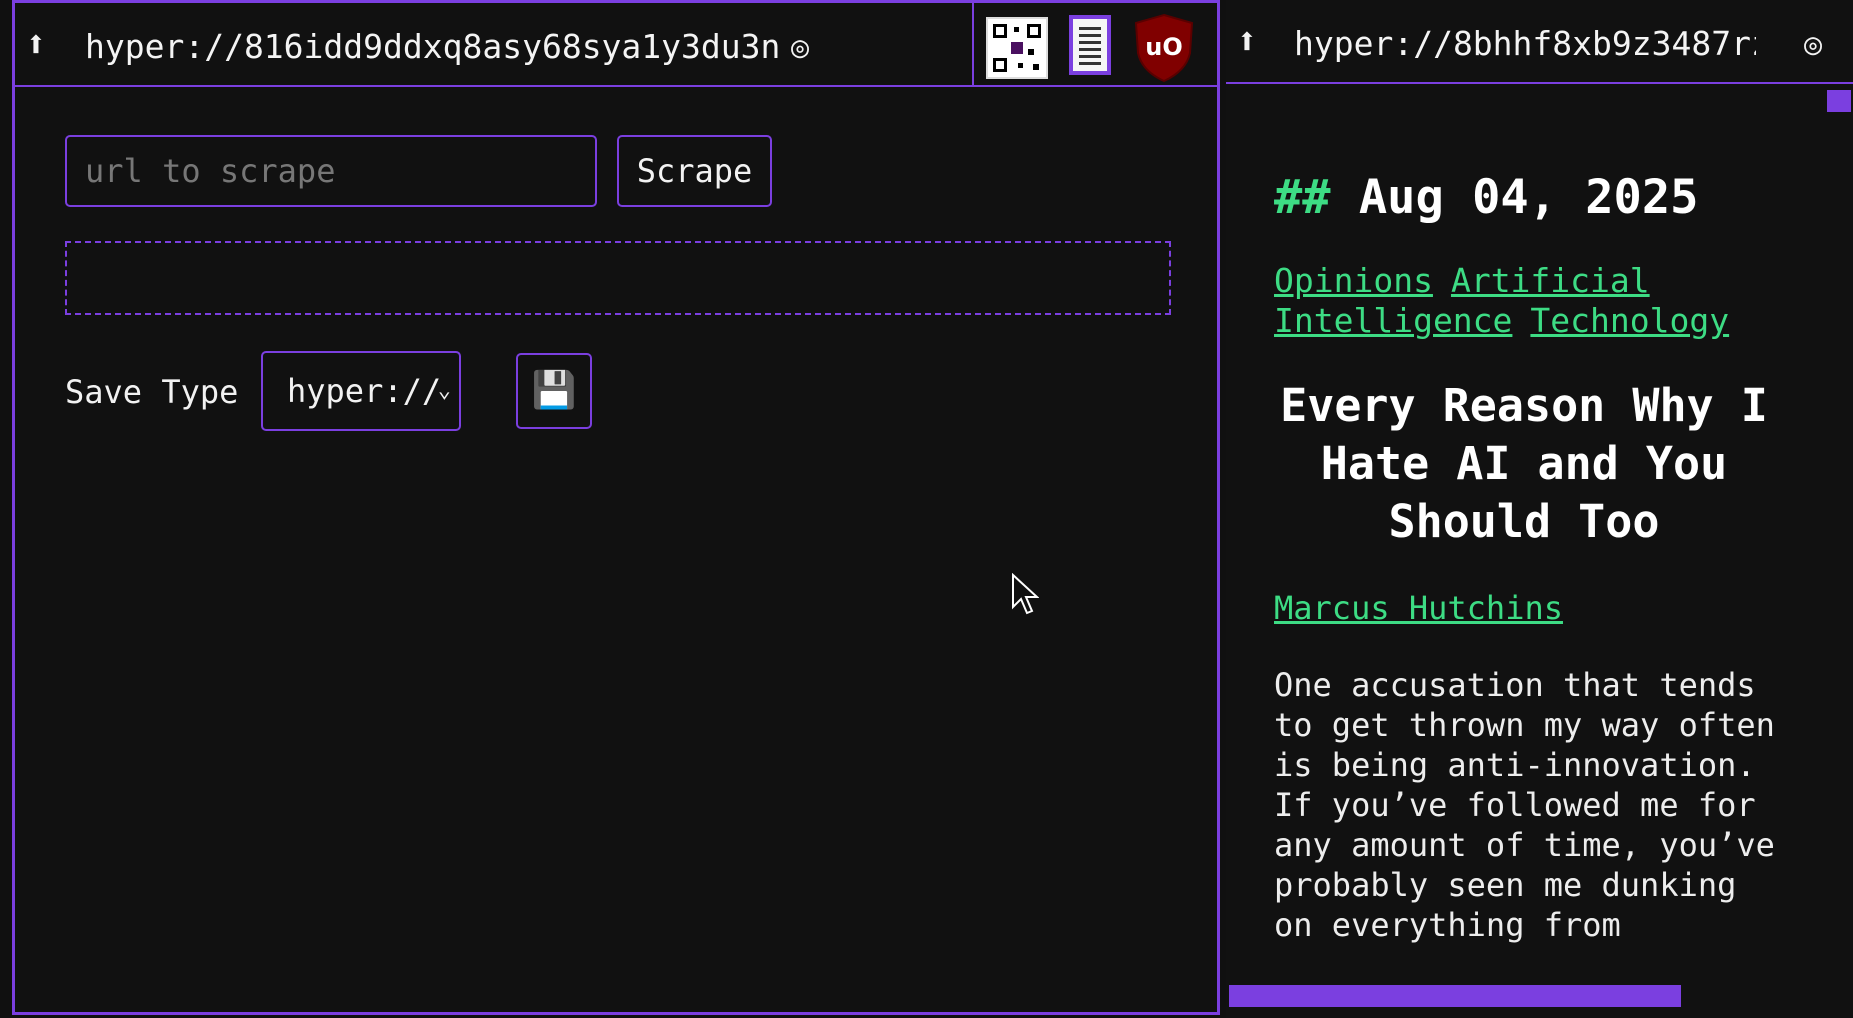 The height and width of the screenshot is (1018, 1853). Describe the element at coordinates (364, 391) in the screenshot. I see `save-type-value: hyper://` at that location.